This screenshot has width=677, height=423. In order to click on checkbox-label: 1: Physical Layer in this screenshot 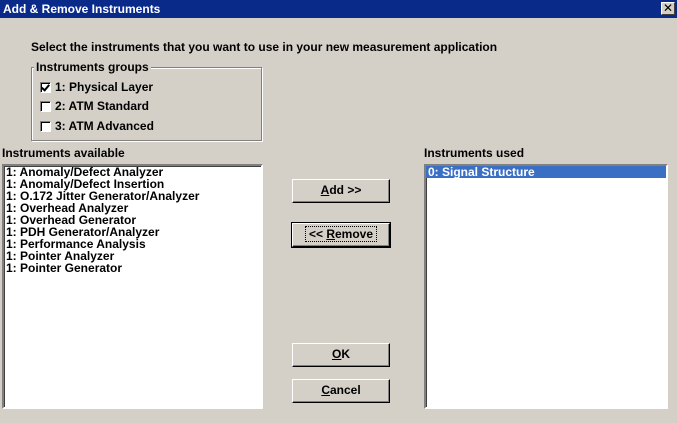, I will do `click(104, 87)`.